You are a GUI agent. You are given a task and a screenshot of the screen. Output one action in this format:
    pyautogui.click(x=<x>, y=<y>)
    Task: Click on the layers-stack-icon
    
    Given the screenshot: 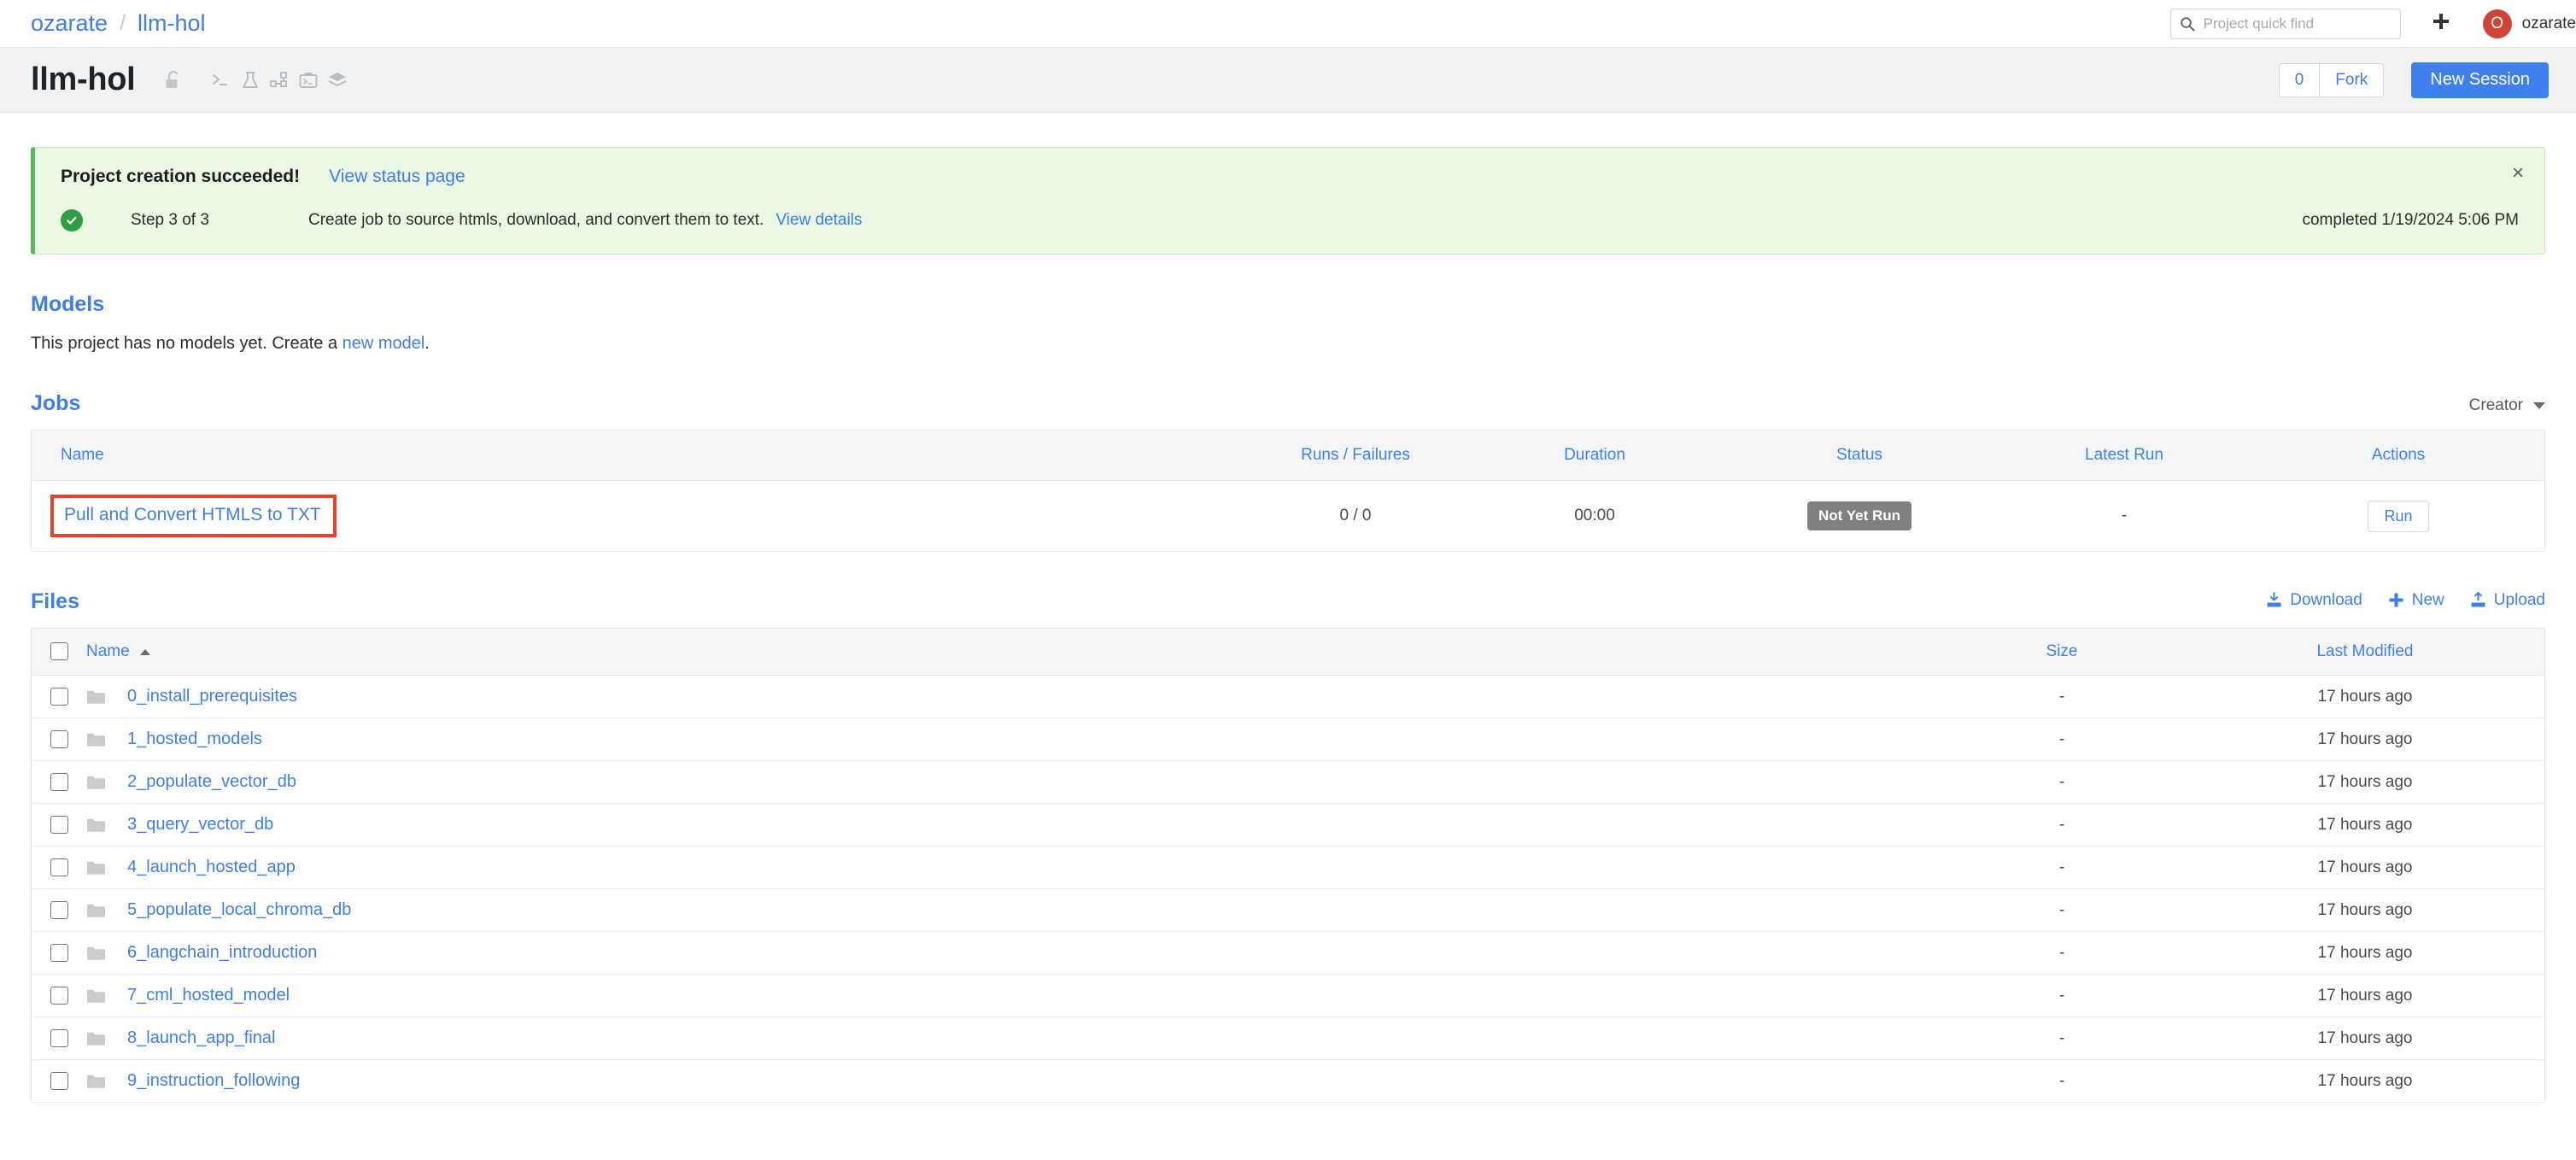 What is the action you would take?
    pyautogui.click(x=337, y=80)
    